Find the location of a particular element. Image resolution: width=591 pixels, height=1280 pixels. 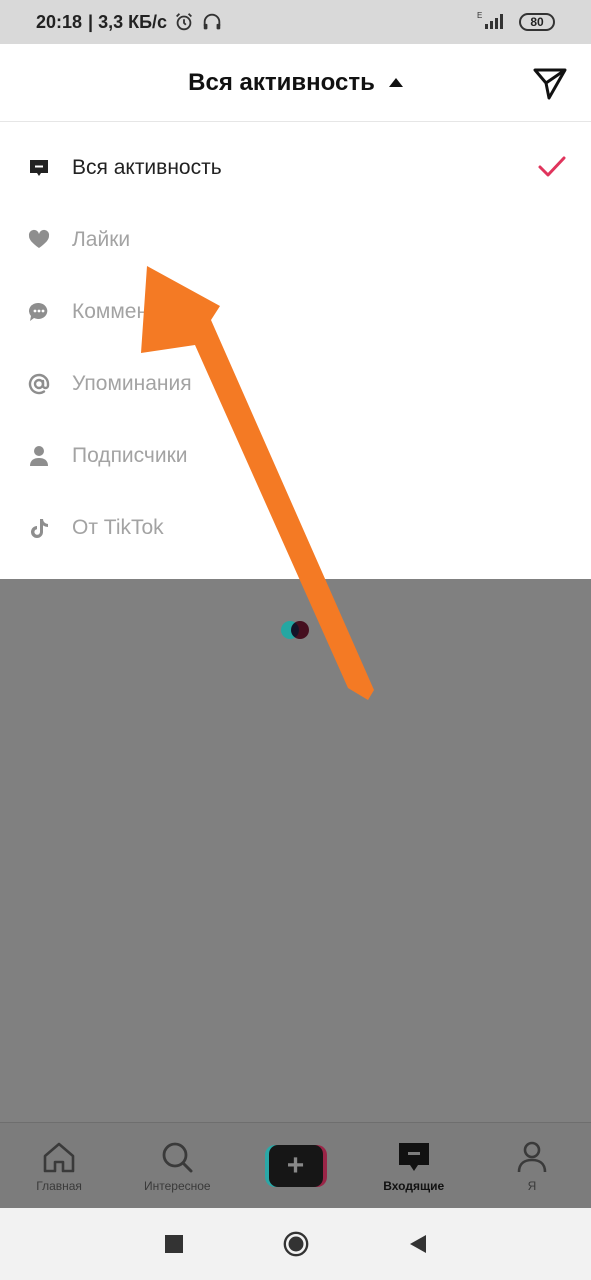

back-triangle-icon is located at coordinates (417, 1244).